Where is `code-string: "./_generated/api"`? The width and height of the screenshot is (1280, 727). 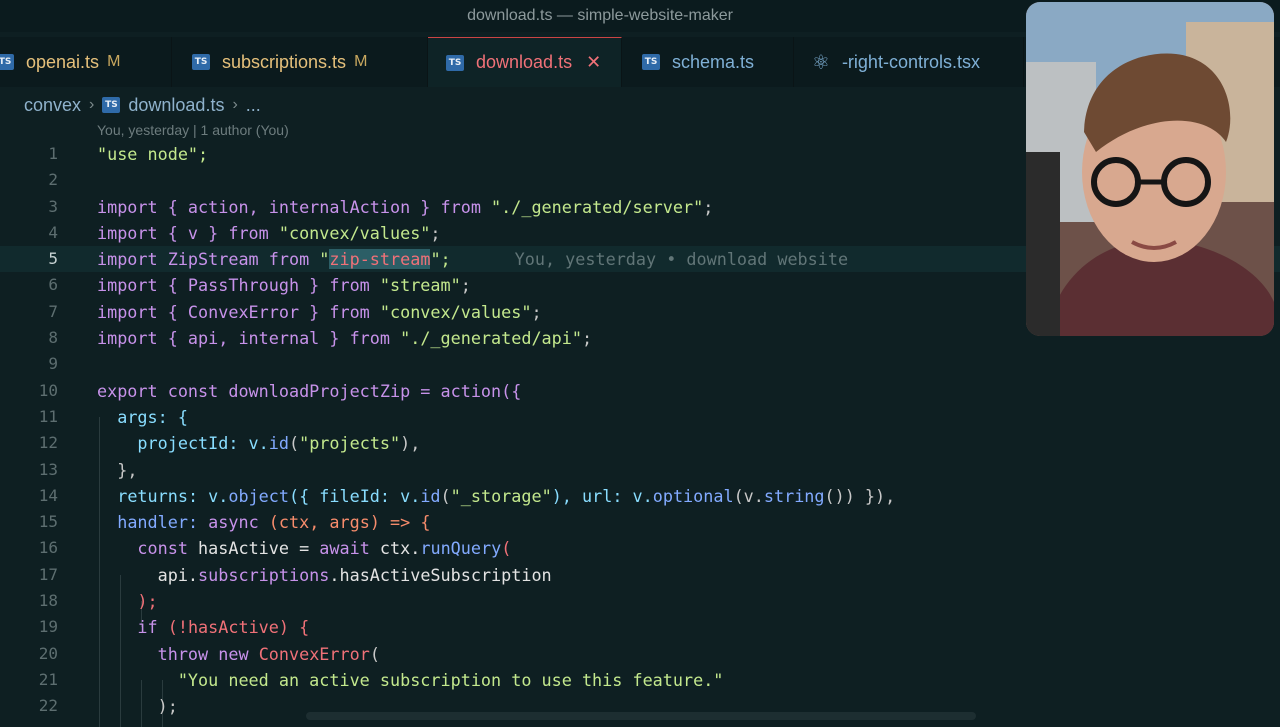
code-string: "./_generated/api" is located at coordinates (491, 338).